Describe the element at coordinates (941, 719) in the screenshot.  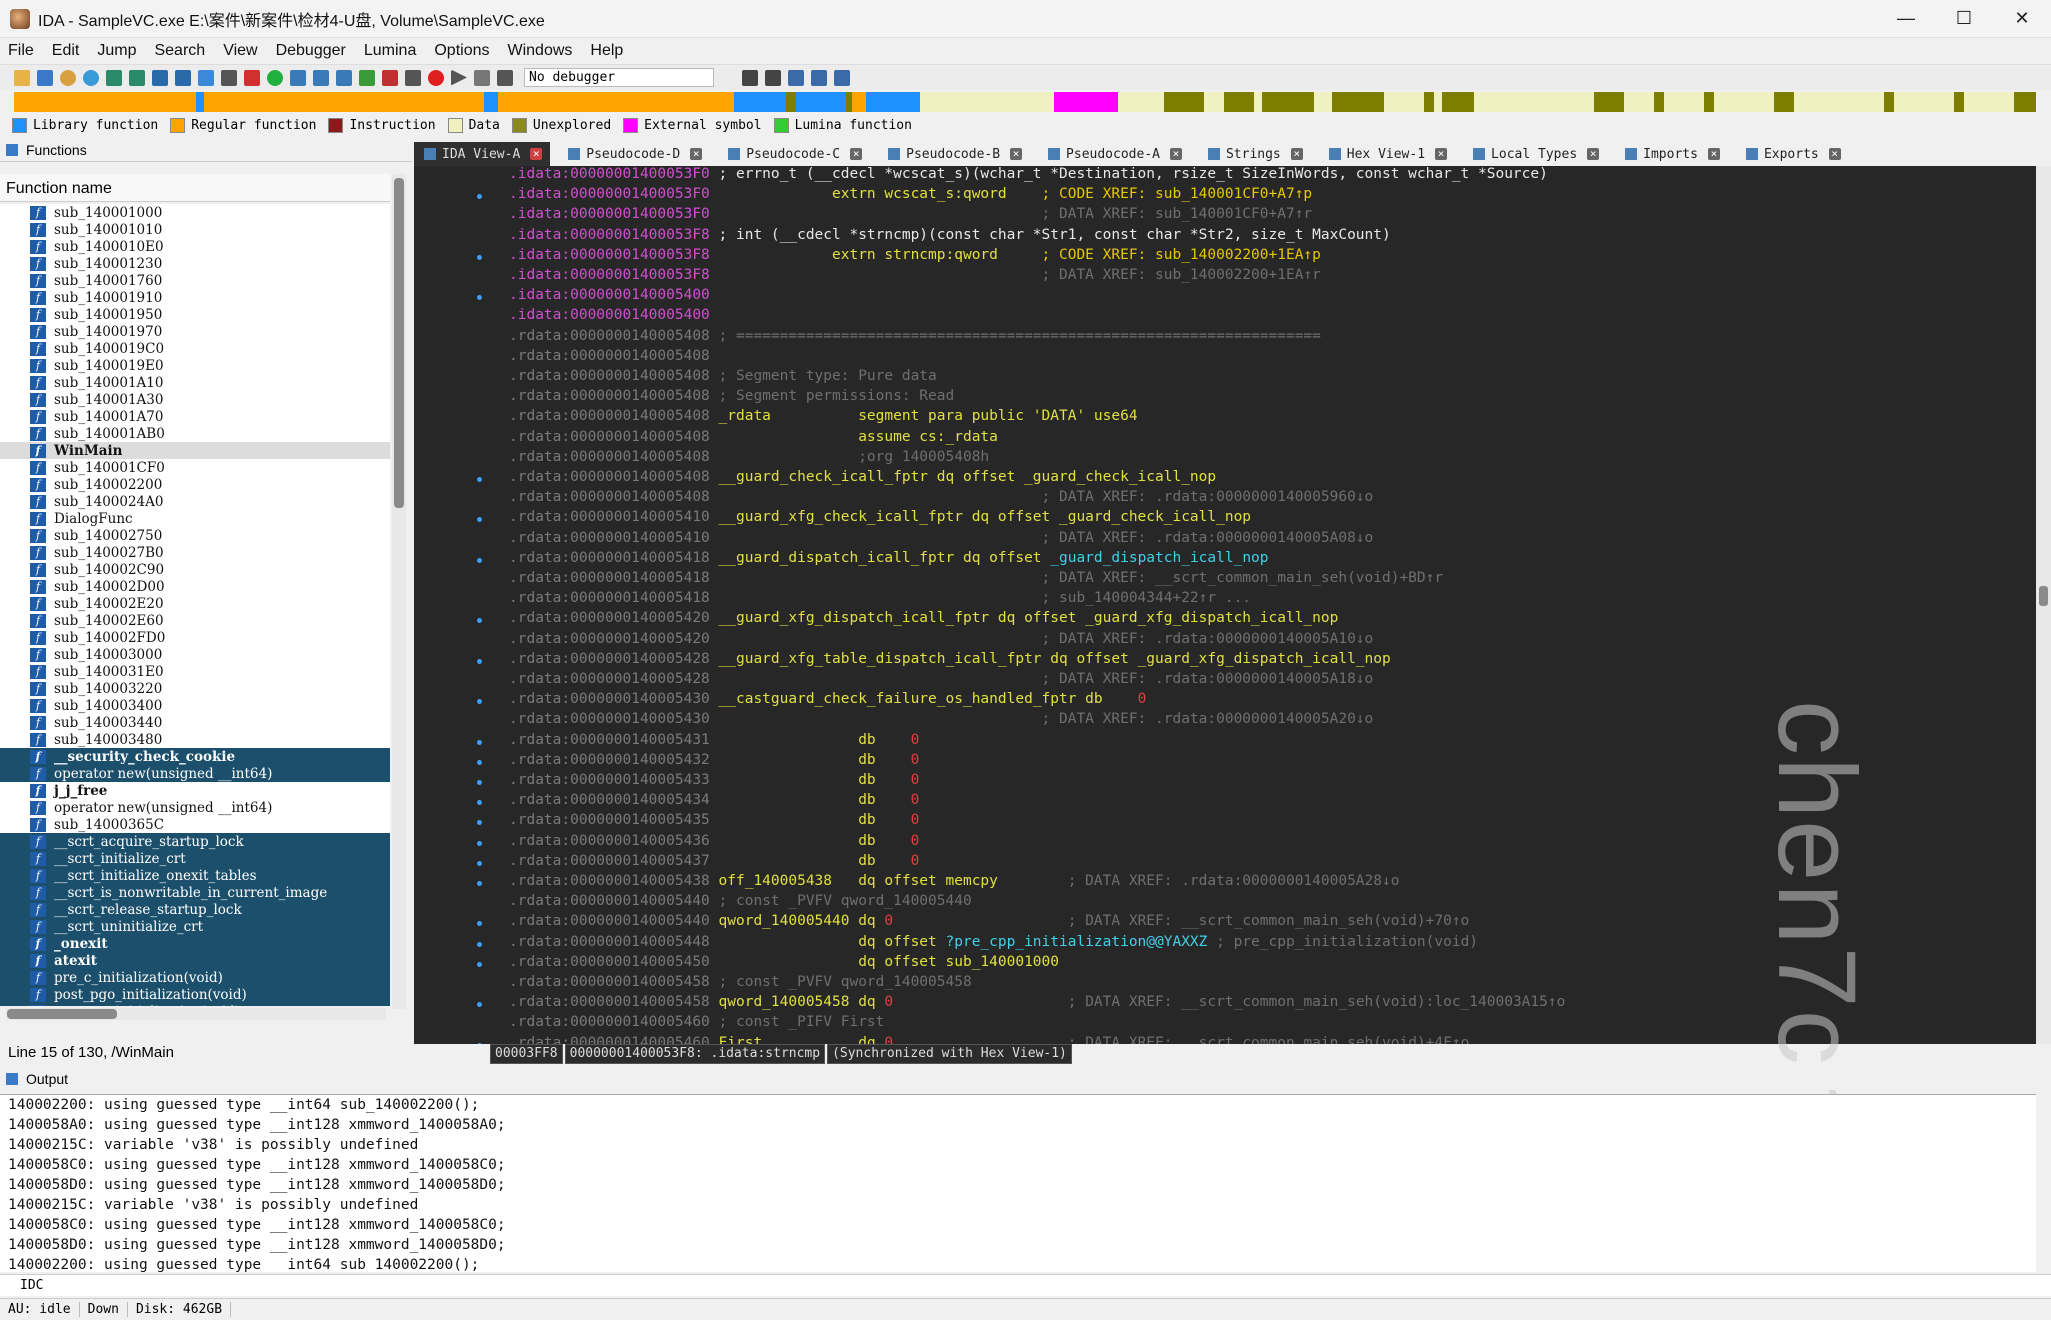
I see `disasm-line: .rdata:0000000140005430 ; DATA XREF` at that location.